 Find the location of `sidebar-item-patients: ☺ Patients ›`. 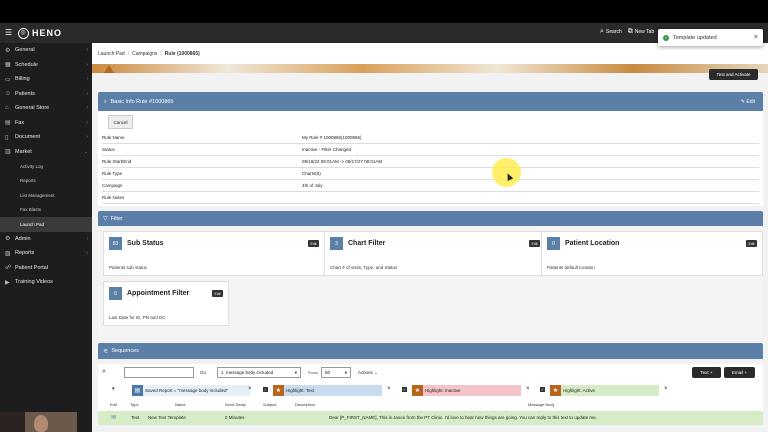

sidebar-item-patients: ☺ Patients › is located at coordinates (46, 94).